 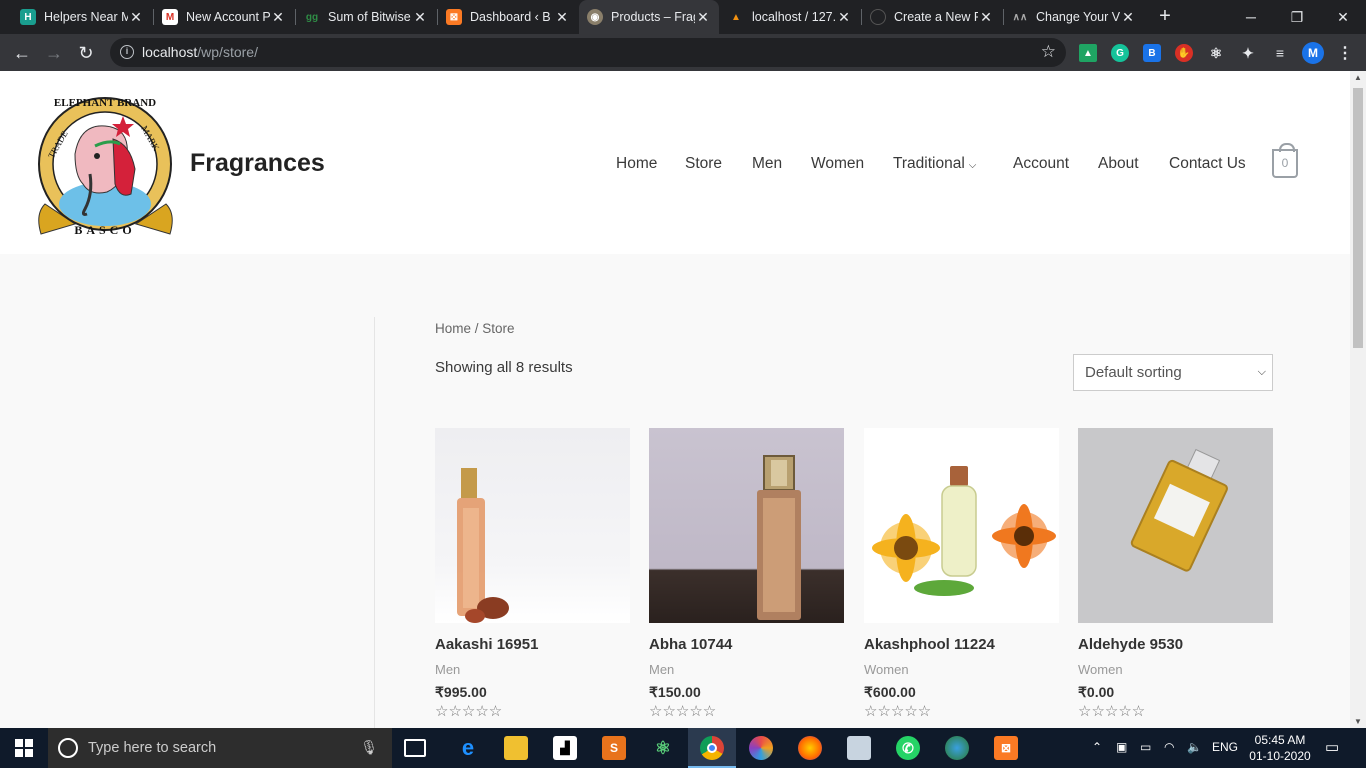 What do you see at coordinates (1251, 17) in the screenshot?
I see `minimize-window-icon: ─` at bounding box center [1251, 17].